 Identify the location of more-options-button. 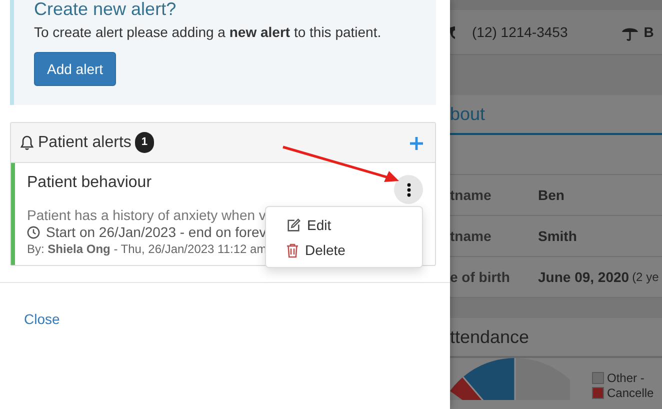
(408, 189).